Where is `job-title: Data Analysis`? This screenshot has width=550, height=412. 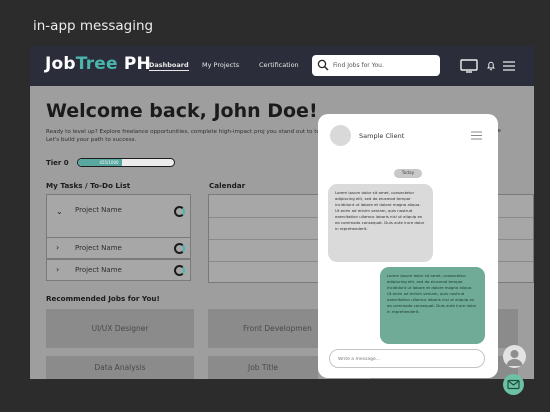 job-title: Data Analysis is located at coordinates (120, 367).